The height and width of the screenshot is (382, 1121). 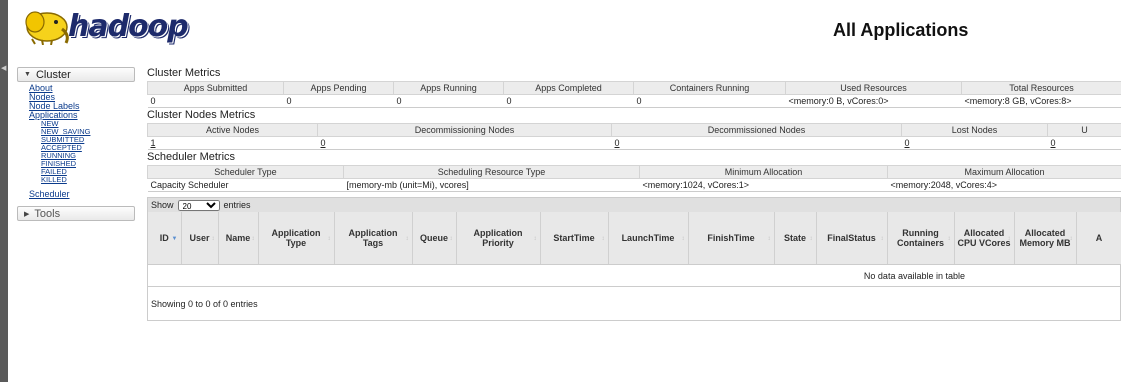 What do you see at coordinates (201, 115) in the screenshot?
I see `nodes-metrics-title: Cluster Nodes Metrics` at bounding box center [201, 115].